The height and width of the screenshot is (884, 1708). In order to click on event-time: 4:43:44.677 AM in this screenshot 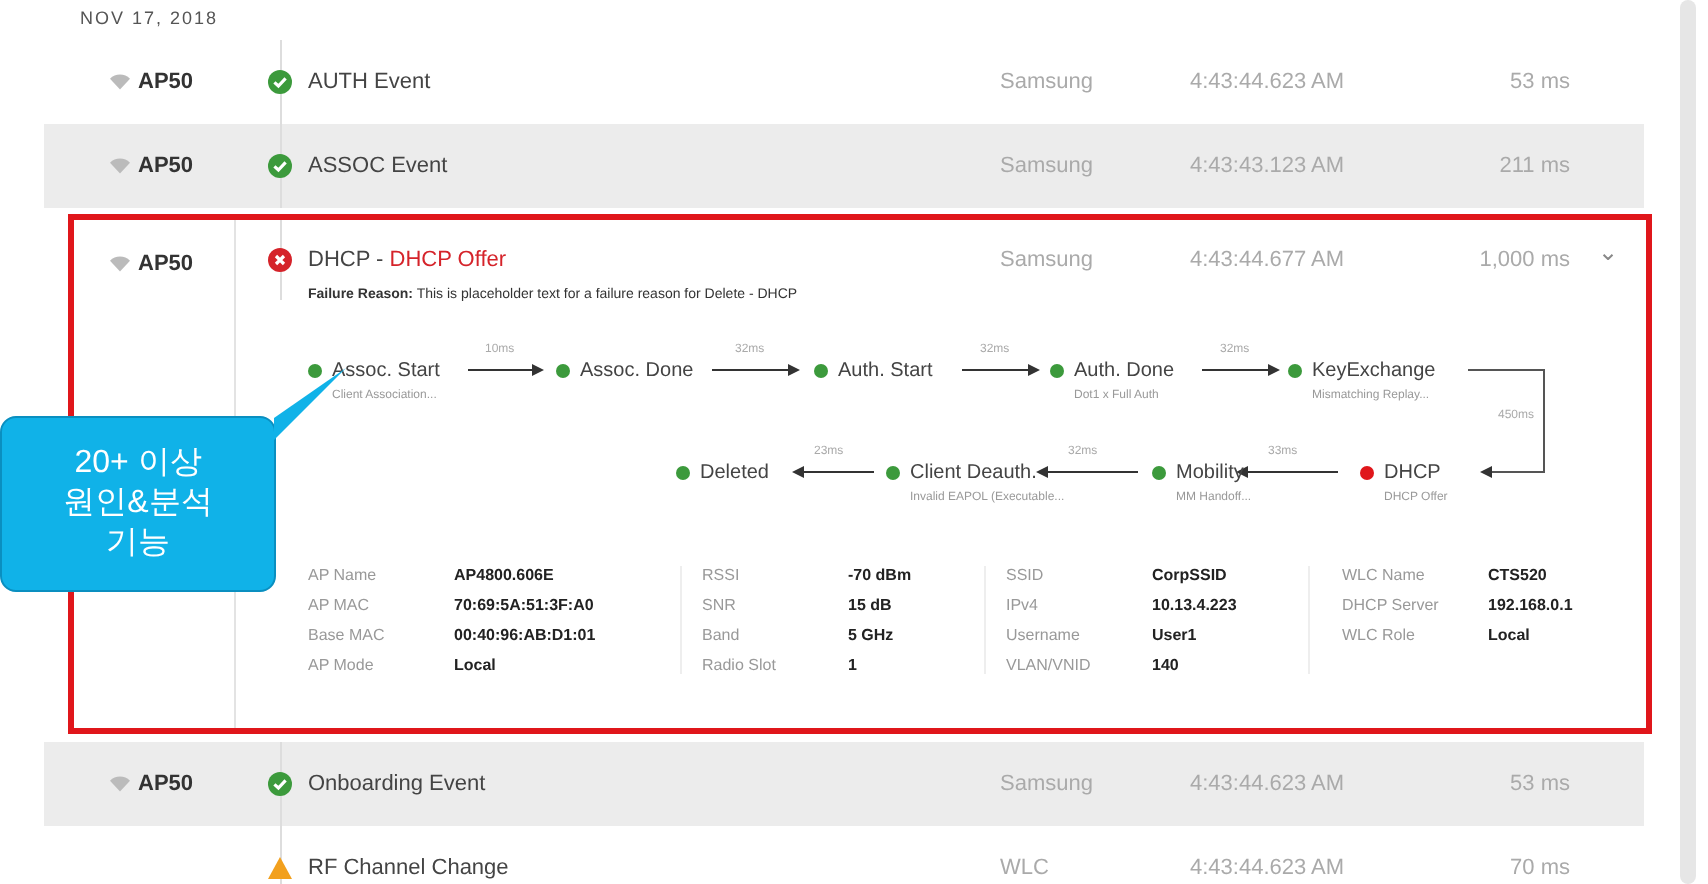, I will do `click(1268, 260)`.